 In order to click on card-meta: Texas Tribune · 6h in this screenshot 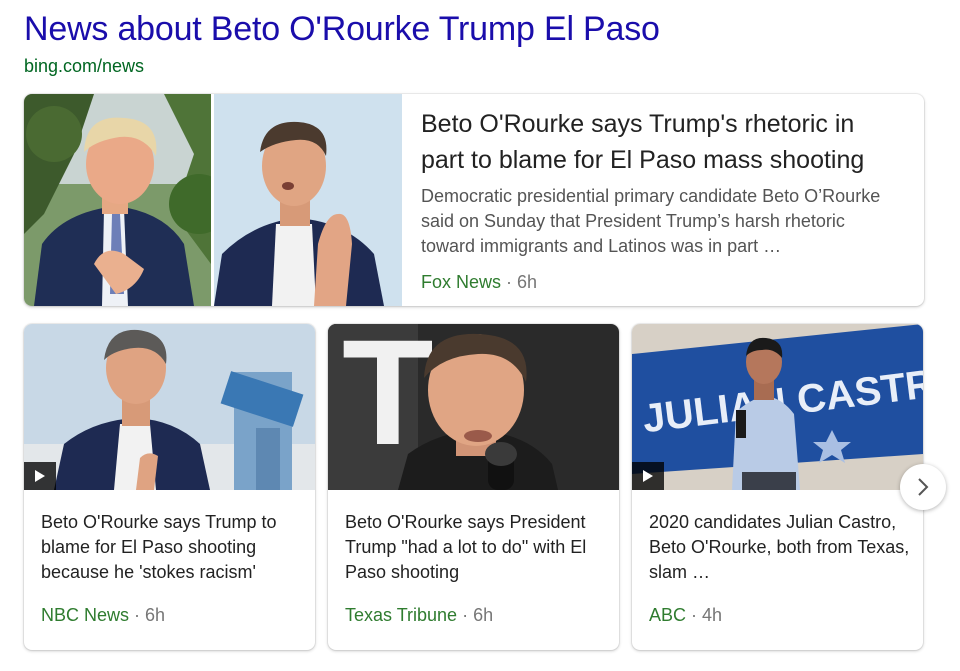, I will do `click(419, 615)`.